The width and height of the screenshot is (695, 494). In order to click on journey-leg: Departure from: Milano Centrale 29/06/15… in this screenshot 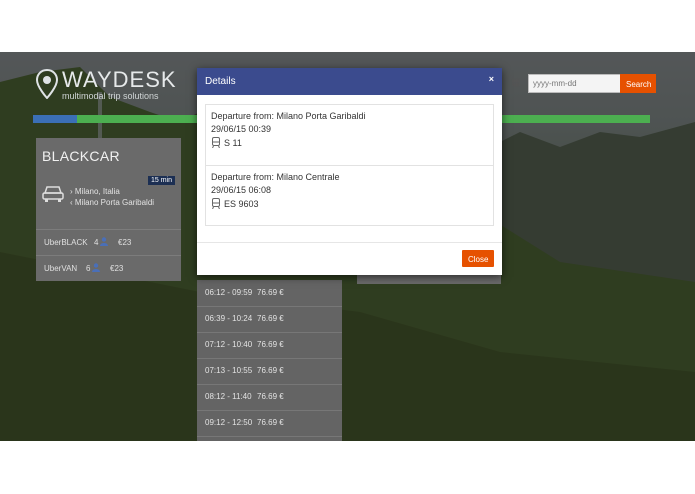, I will do `click(349, 195)`.